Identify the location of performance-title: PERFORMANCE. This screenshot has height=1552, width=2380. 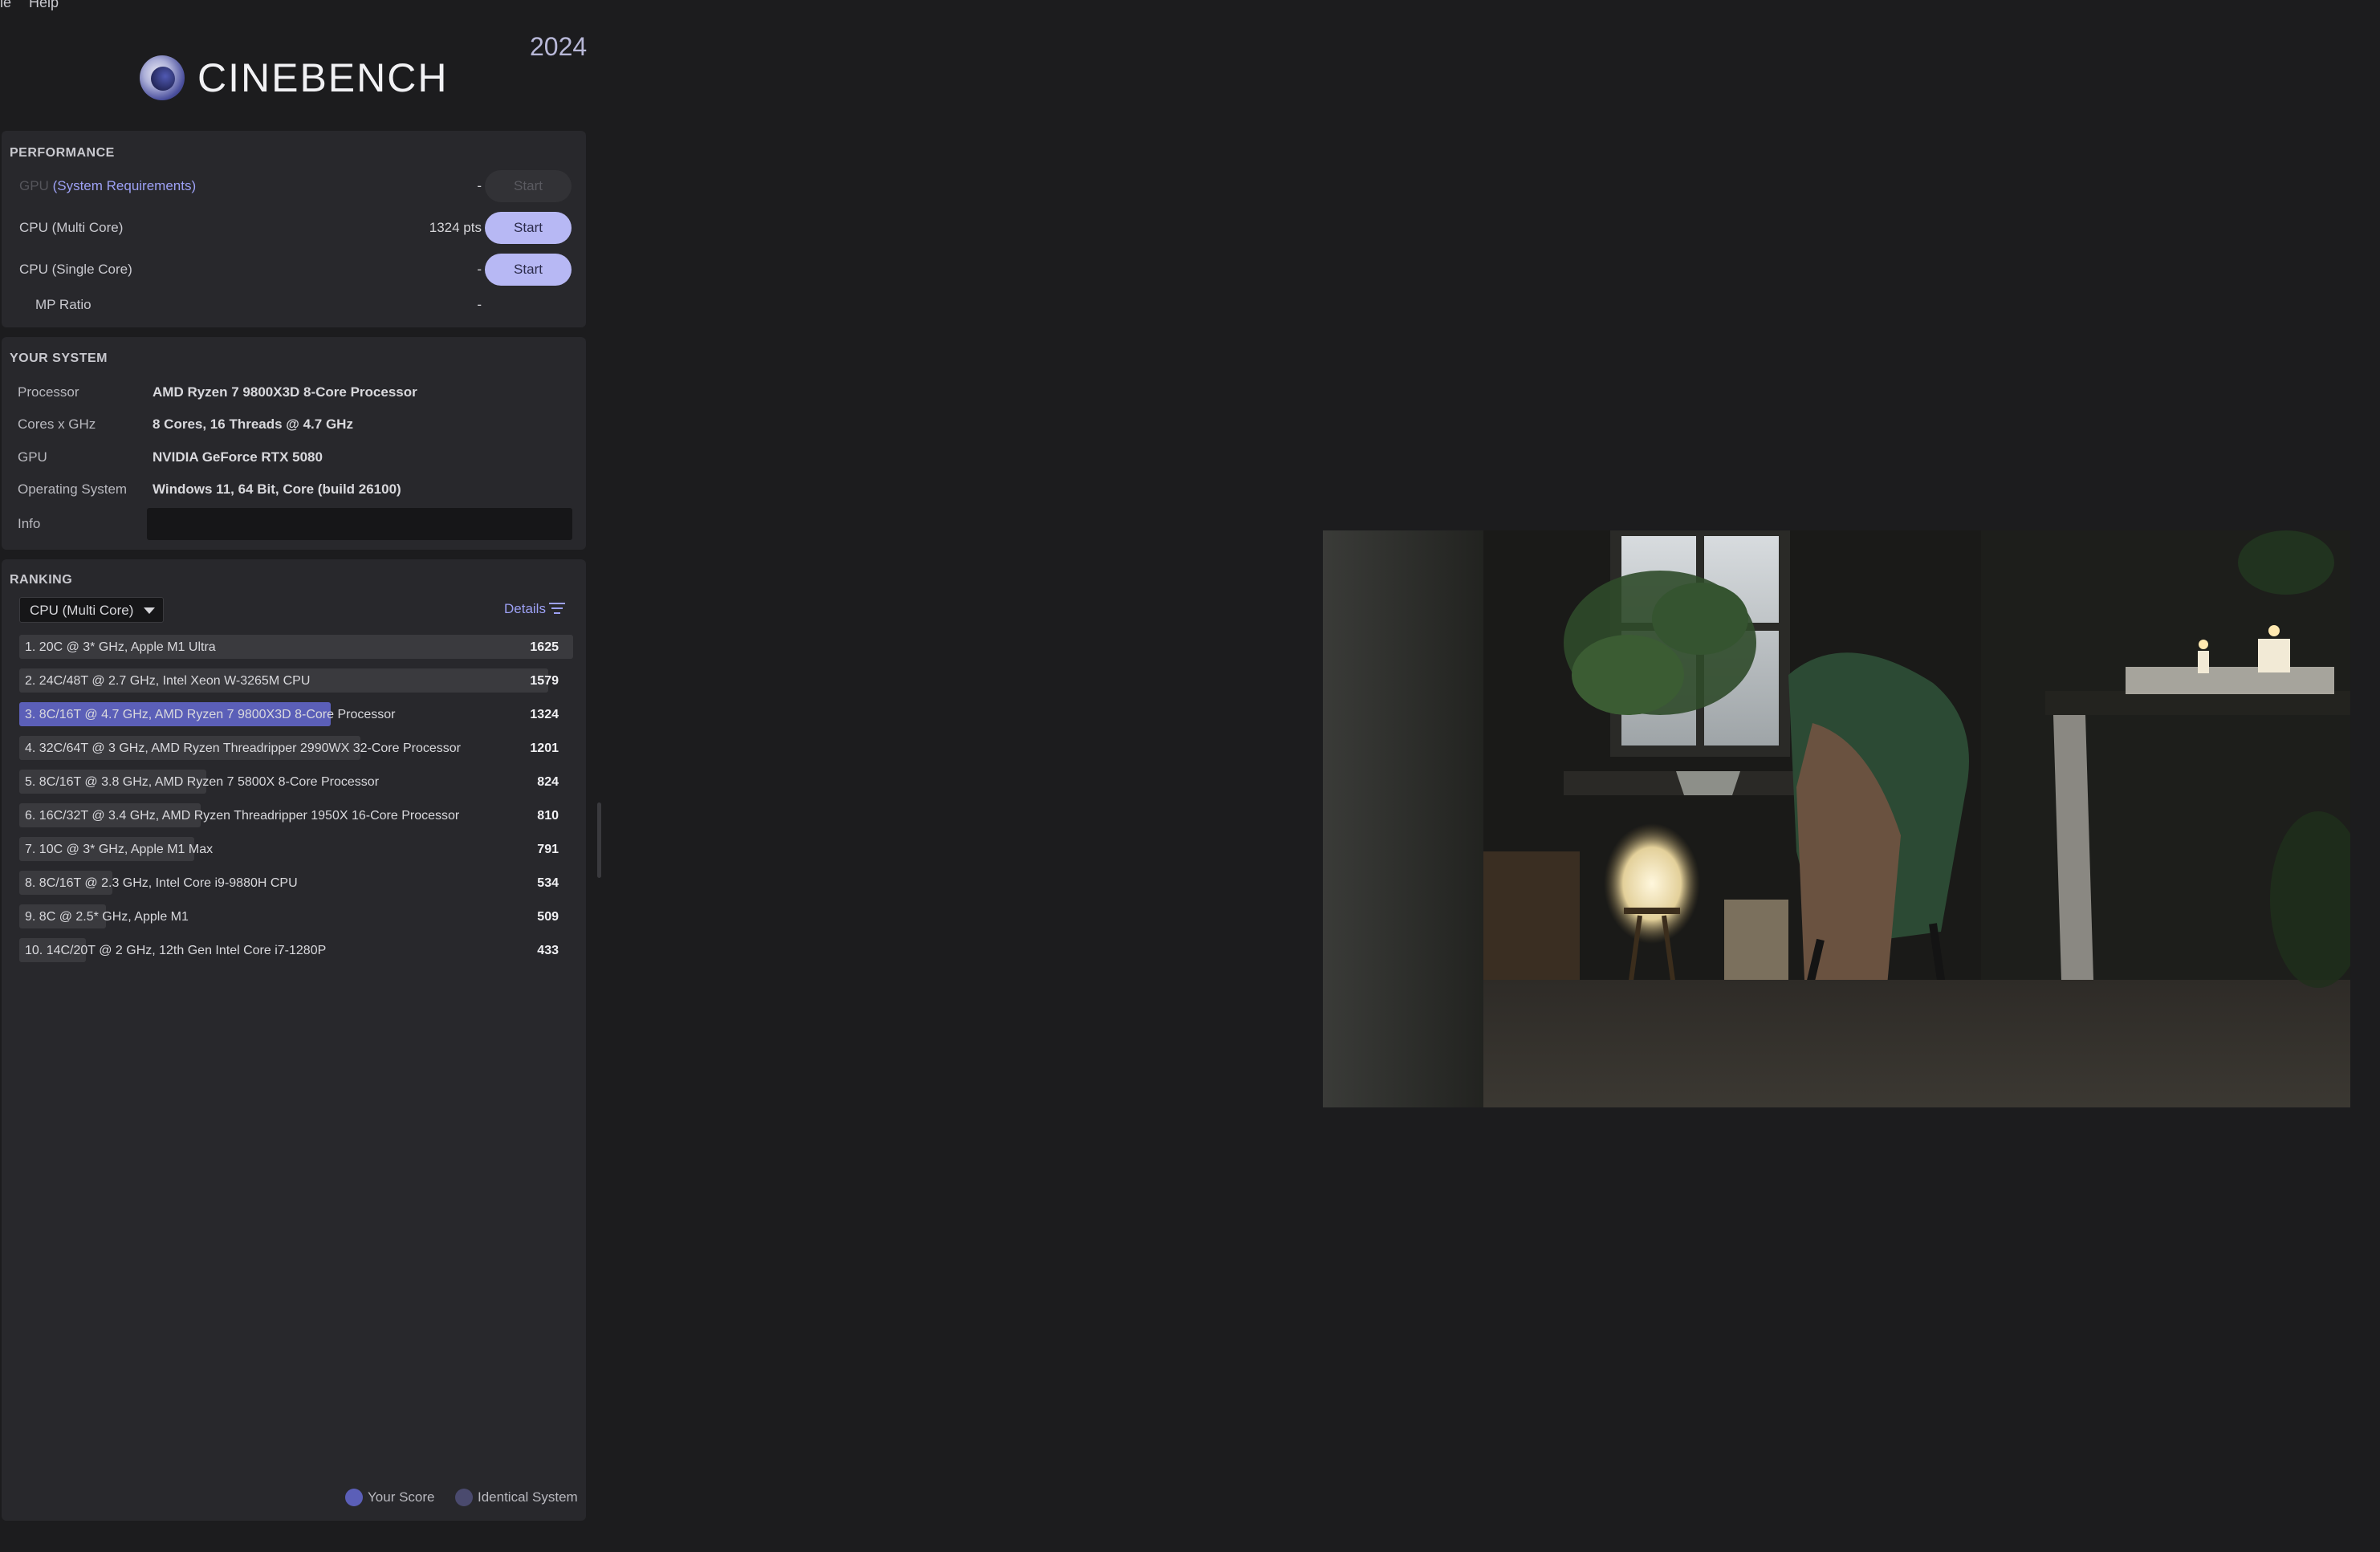
(63, 153).